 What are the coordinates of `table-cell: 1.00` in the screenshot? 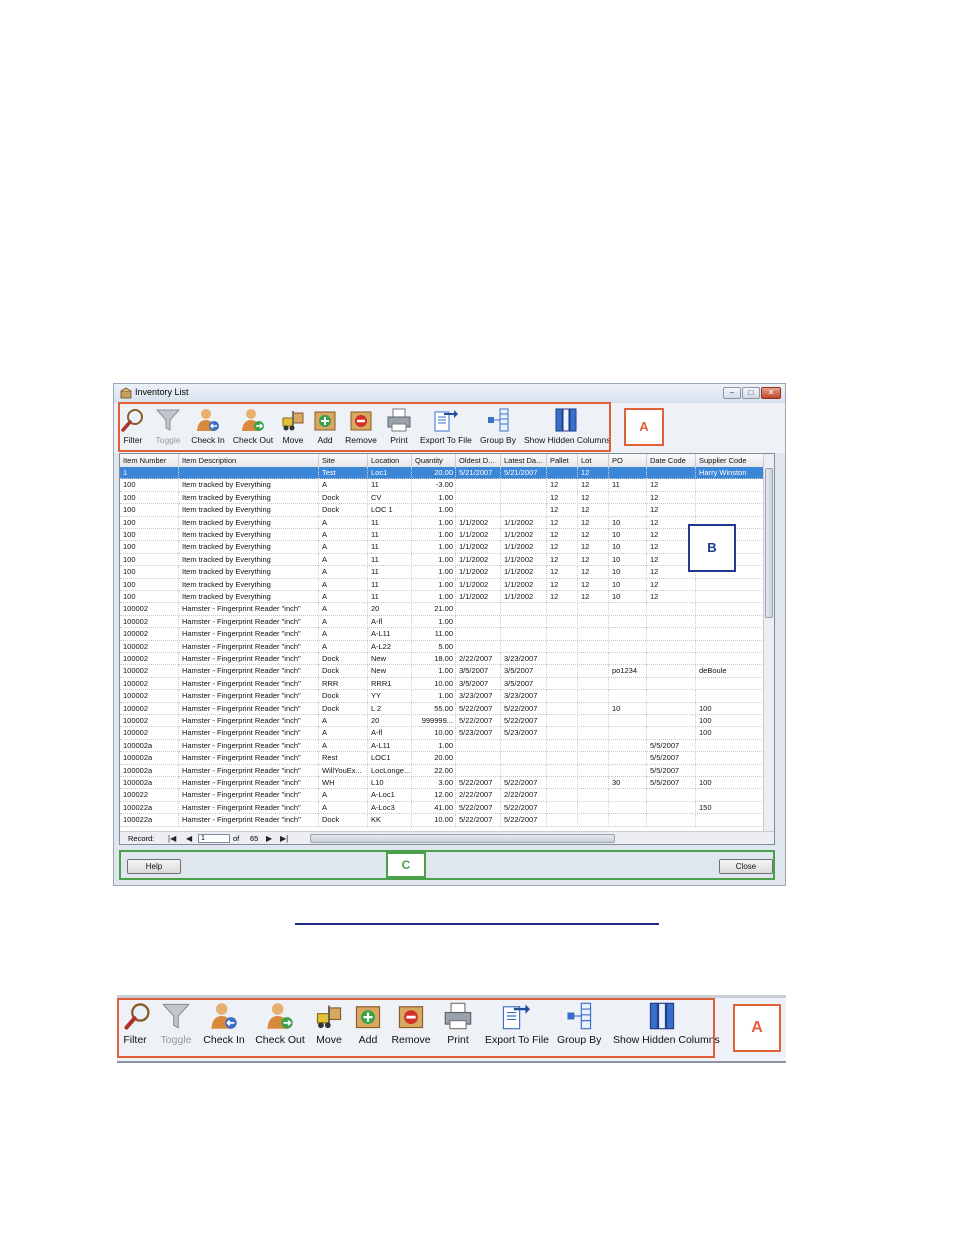 It's located at (434, 559).